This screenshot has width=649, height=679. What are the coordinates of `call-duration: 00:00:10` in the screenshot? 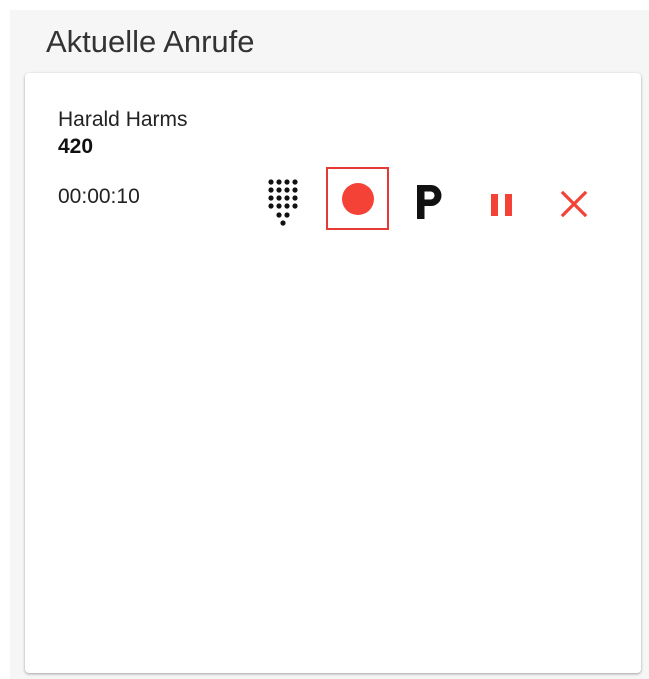 It's located at (99, 196).